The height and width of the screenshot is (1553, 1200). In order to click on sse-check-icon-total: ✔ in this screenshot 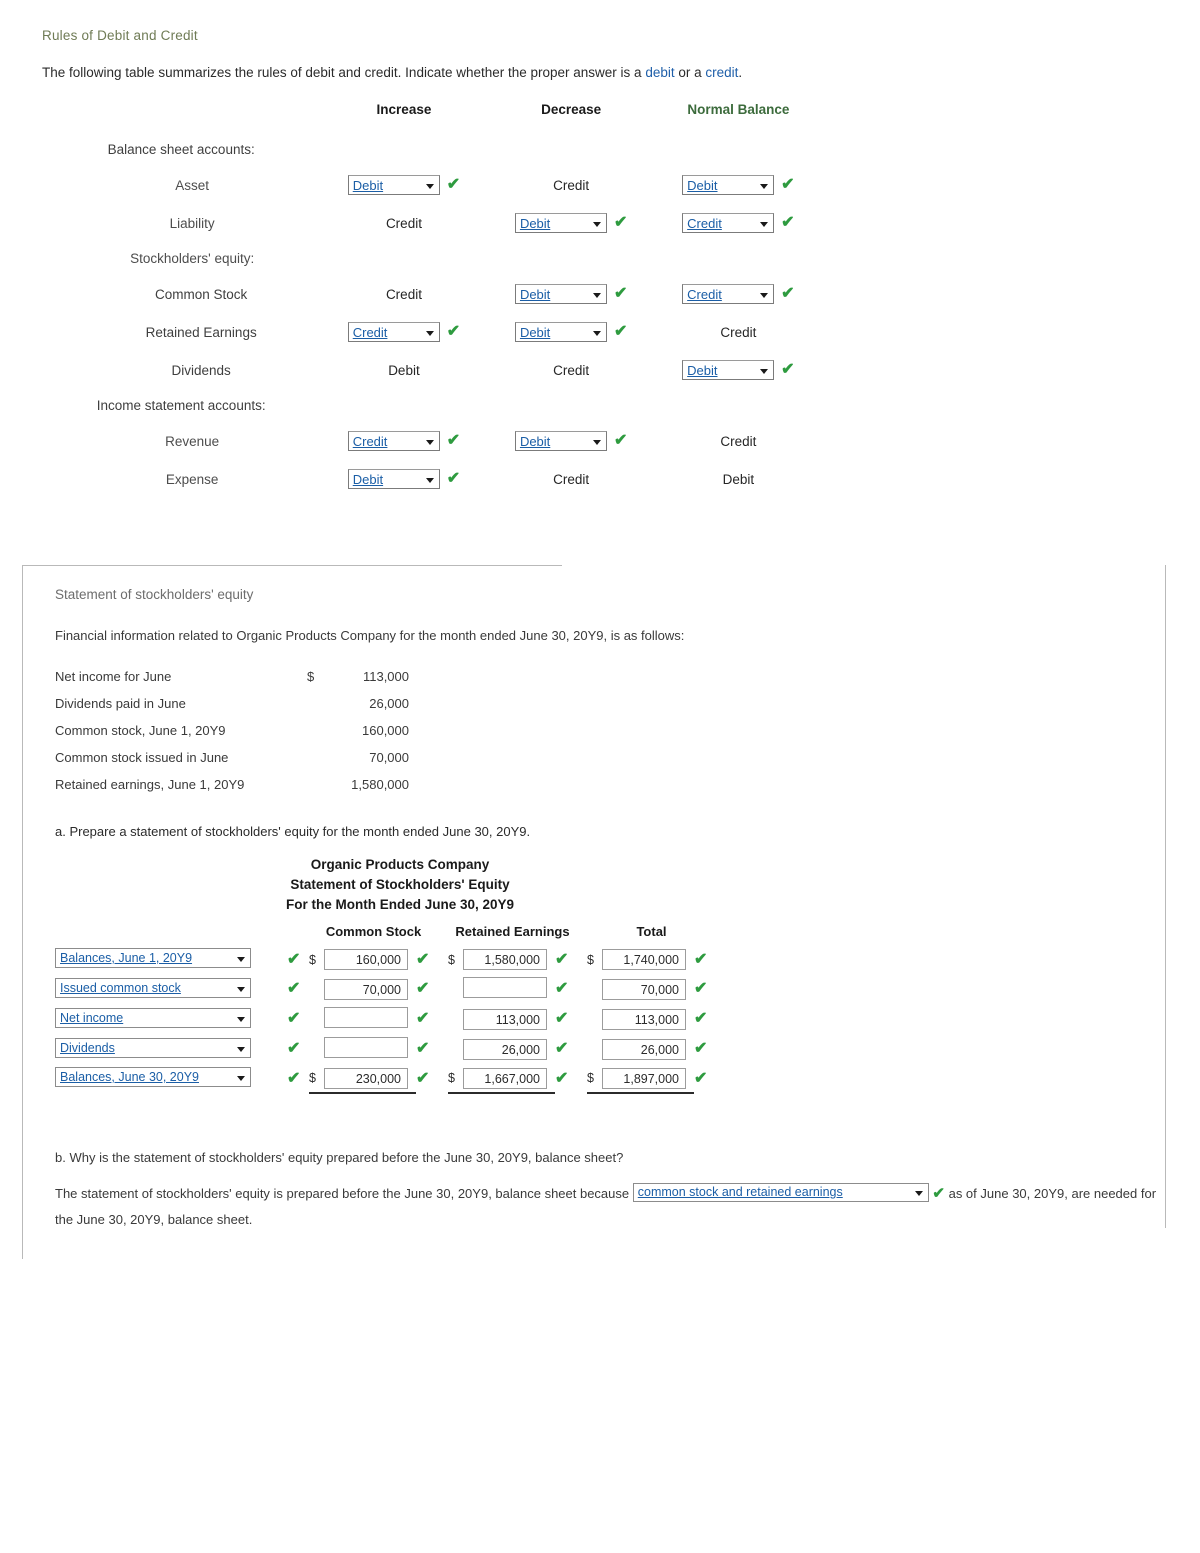, I will do `click(705, 1078)`.